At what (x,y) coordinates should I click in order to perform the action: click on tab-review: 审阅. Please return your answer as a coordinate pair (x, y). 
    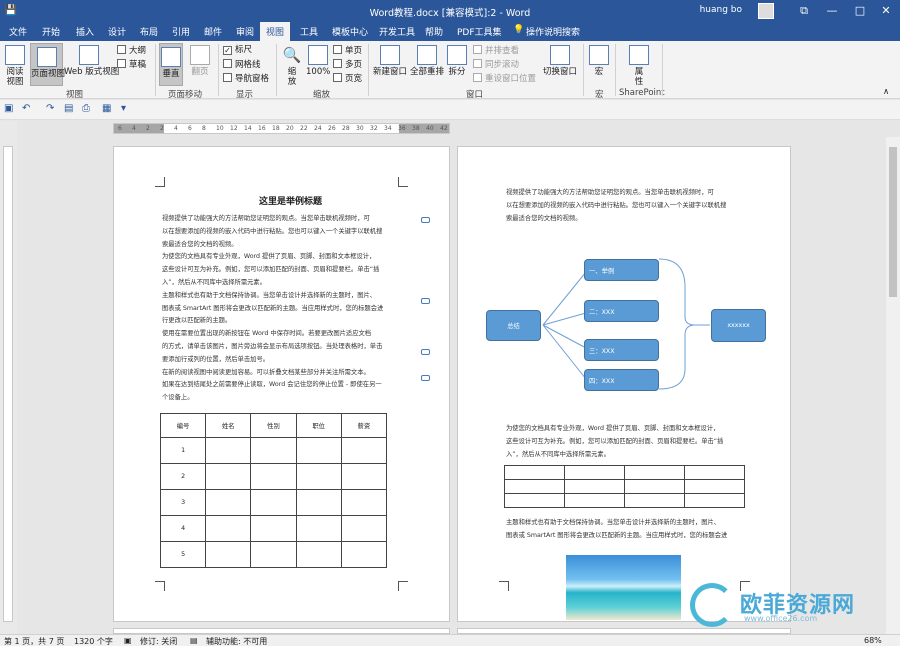
    Looking at the image, I should click on (245, 31).